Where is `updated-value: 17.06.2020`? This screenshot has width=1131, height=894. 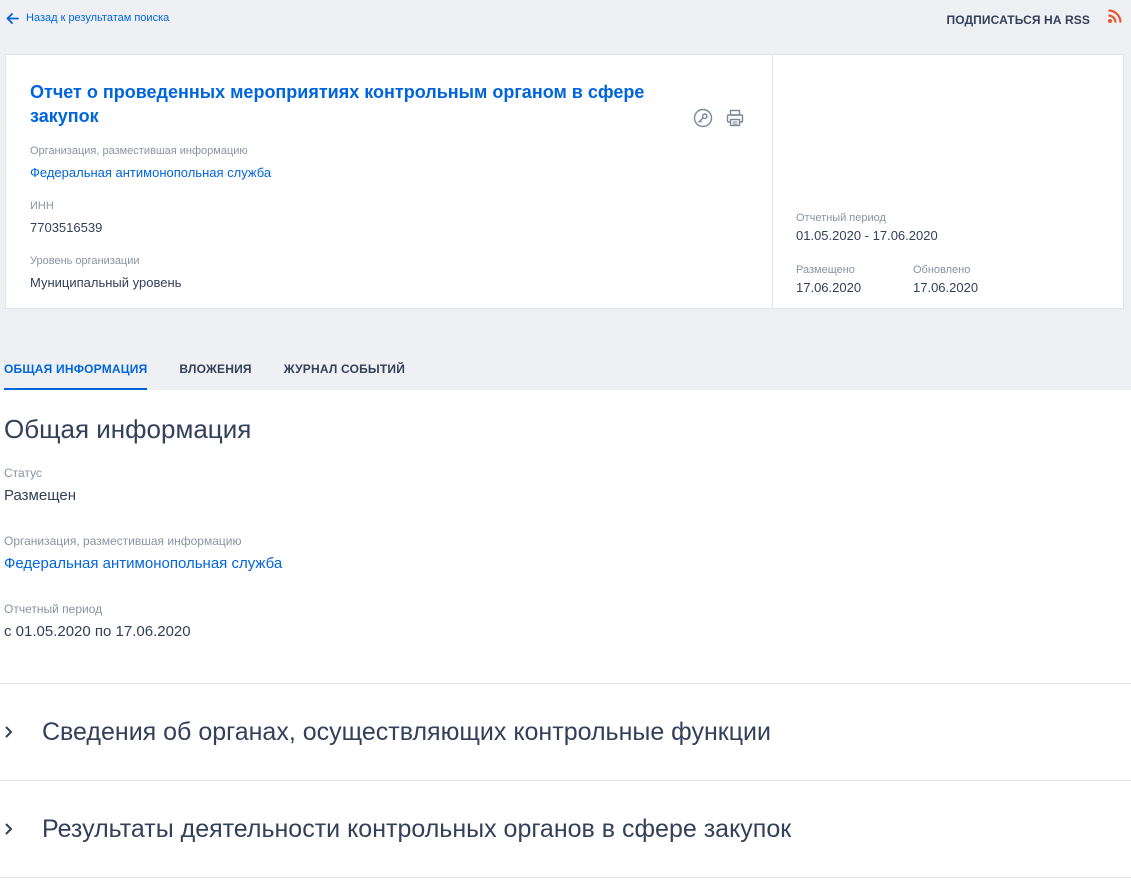
updated-value: 17.06.2020 is located at coordinates (946, 287).